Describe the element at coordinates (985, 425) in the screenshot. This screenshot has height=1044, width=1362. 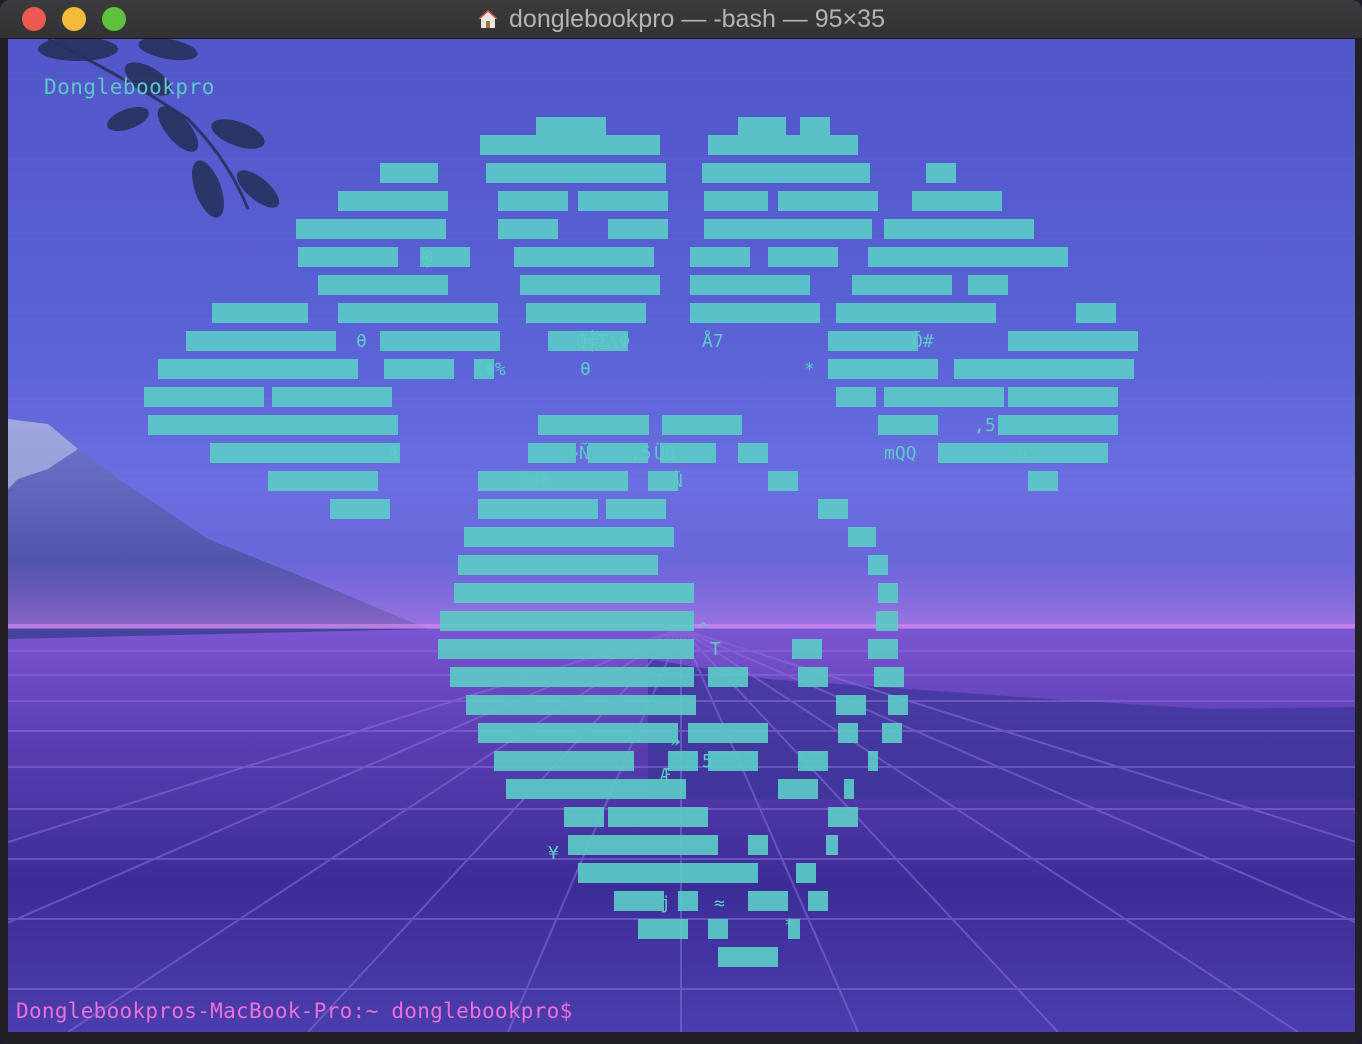
I see `ascii-glyph-13: ,5` at that location.